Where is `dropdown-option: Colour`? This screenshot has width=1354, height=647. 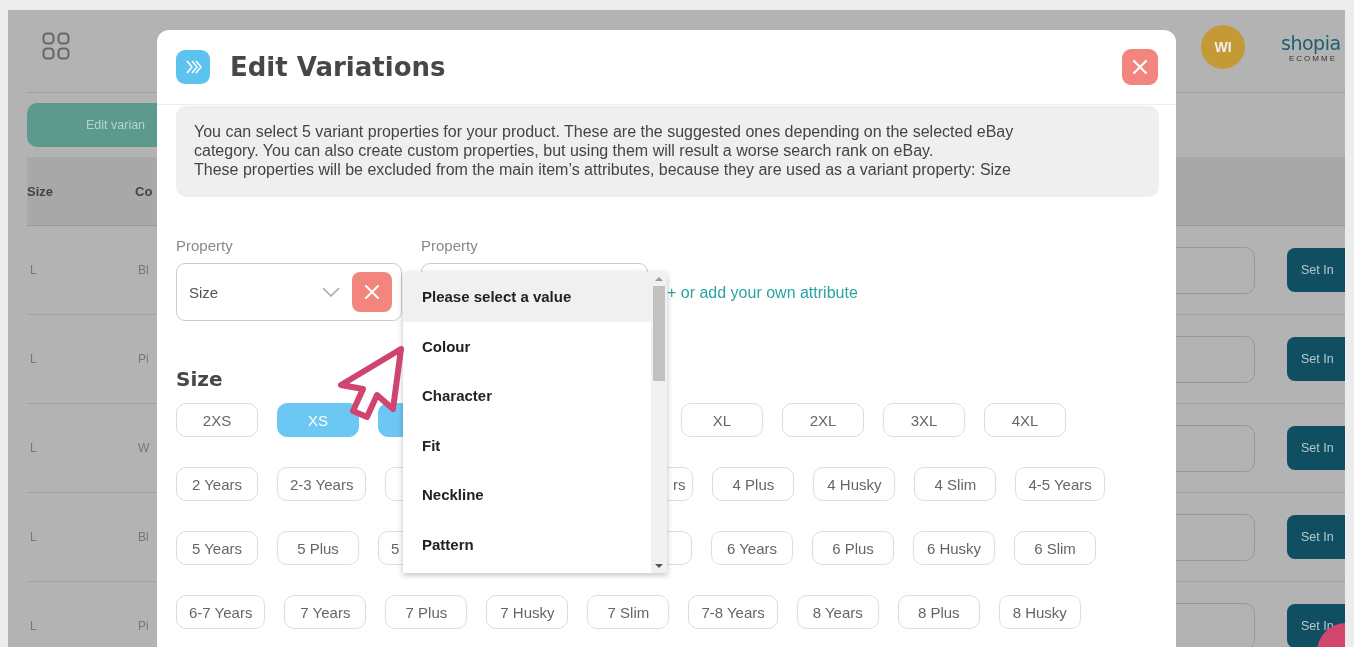
dropdown-option: Colour is located at coordinates (527, 346).